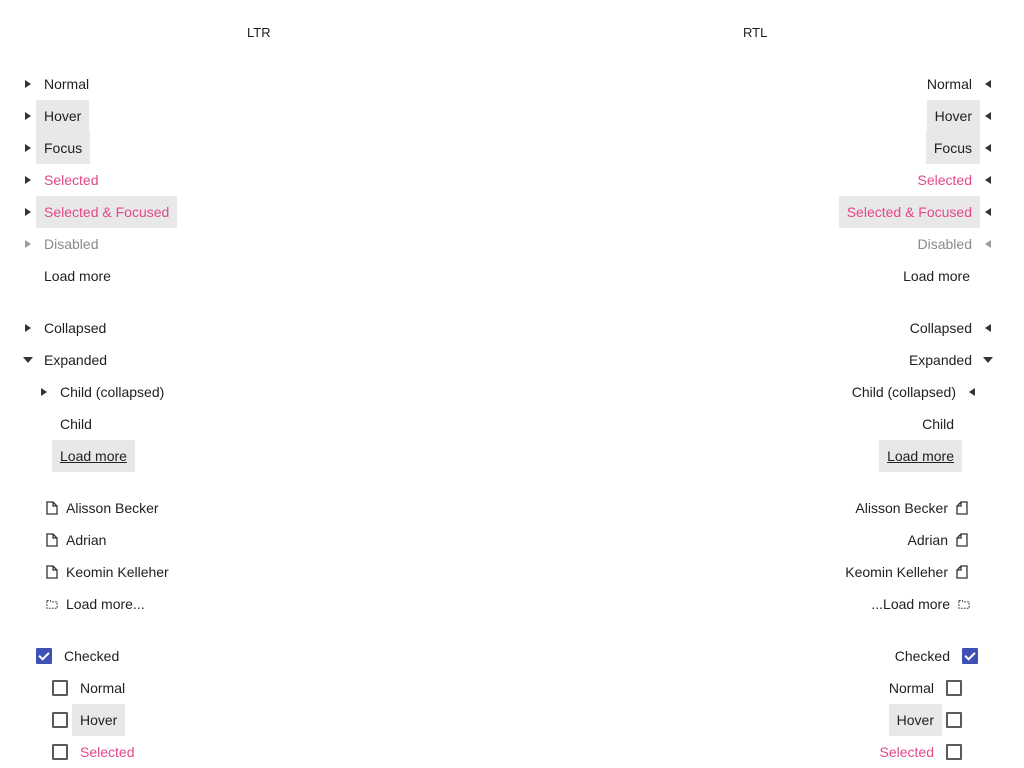  I want to click on tree-item-label: Focus, so click(63, 148).